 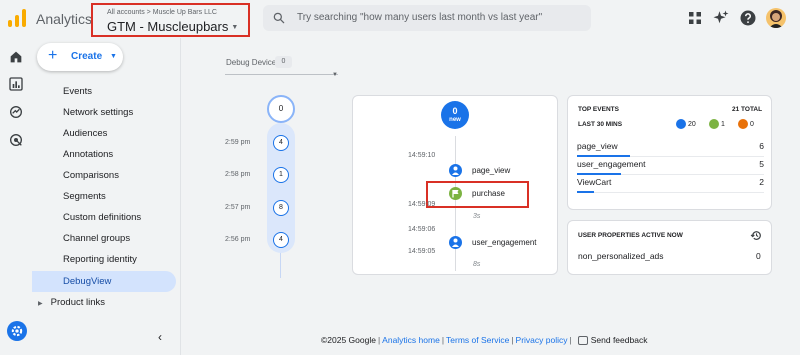 I want to click on user-property-value: 0, so click(x=758, y=256).